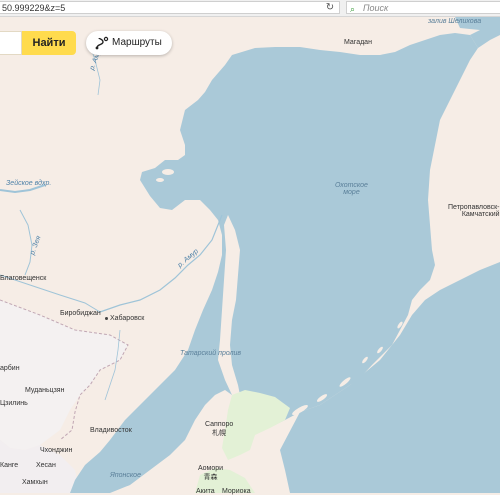  What do you see at coordinates (56, 450) in the screenshot?
I see `city-chongjin: Чхонджин` at bounding box center [56, 450].